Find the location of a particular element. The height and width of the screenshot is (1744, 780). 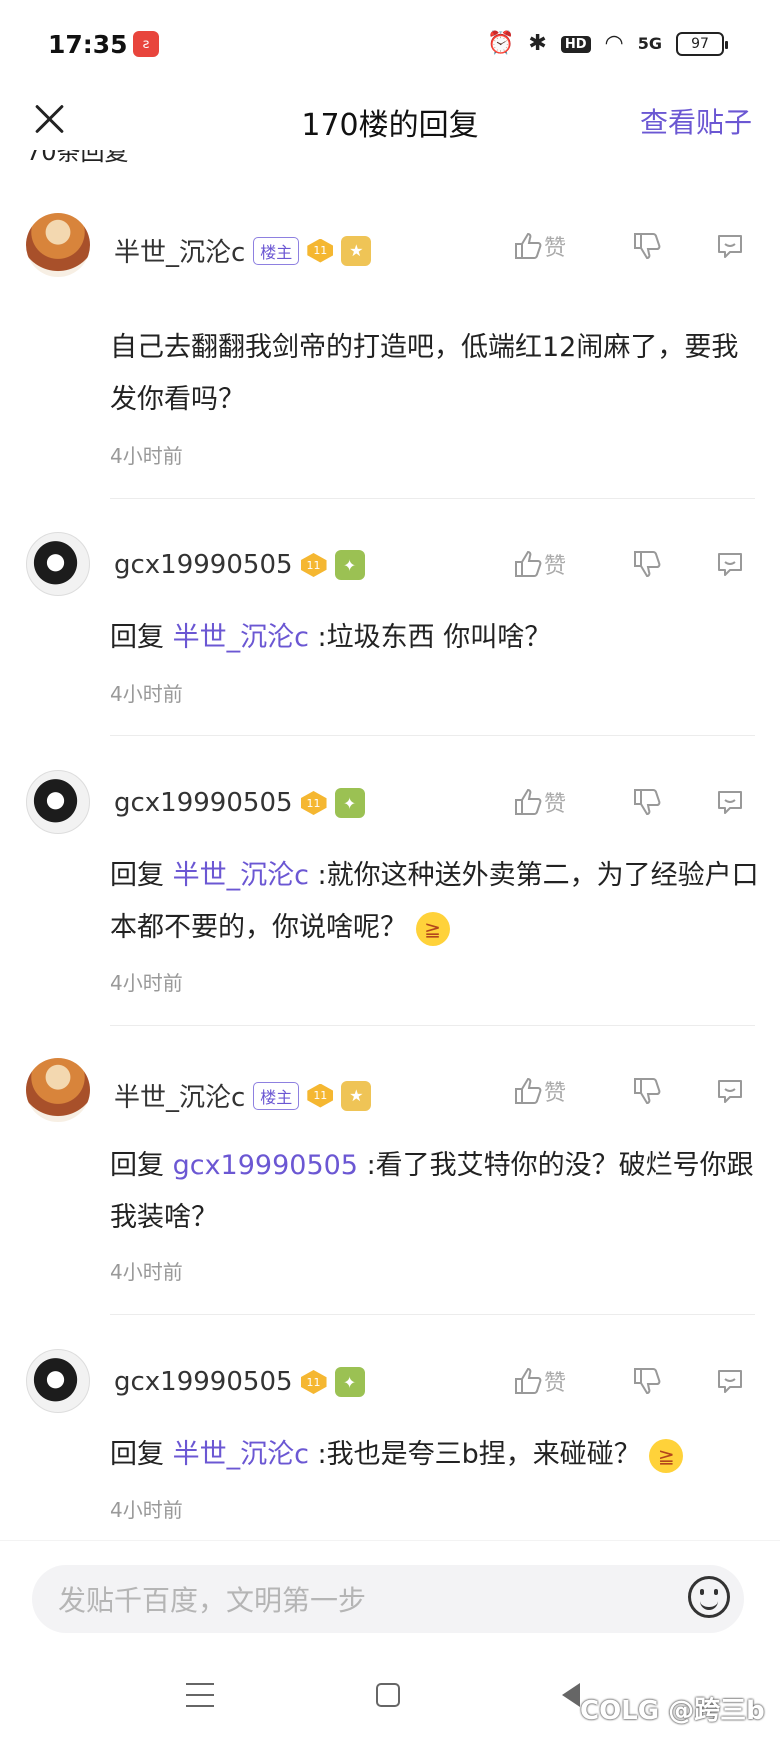

mention-link: gcx19990505 is located at coordinates (265, 1165).